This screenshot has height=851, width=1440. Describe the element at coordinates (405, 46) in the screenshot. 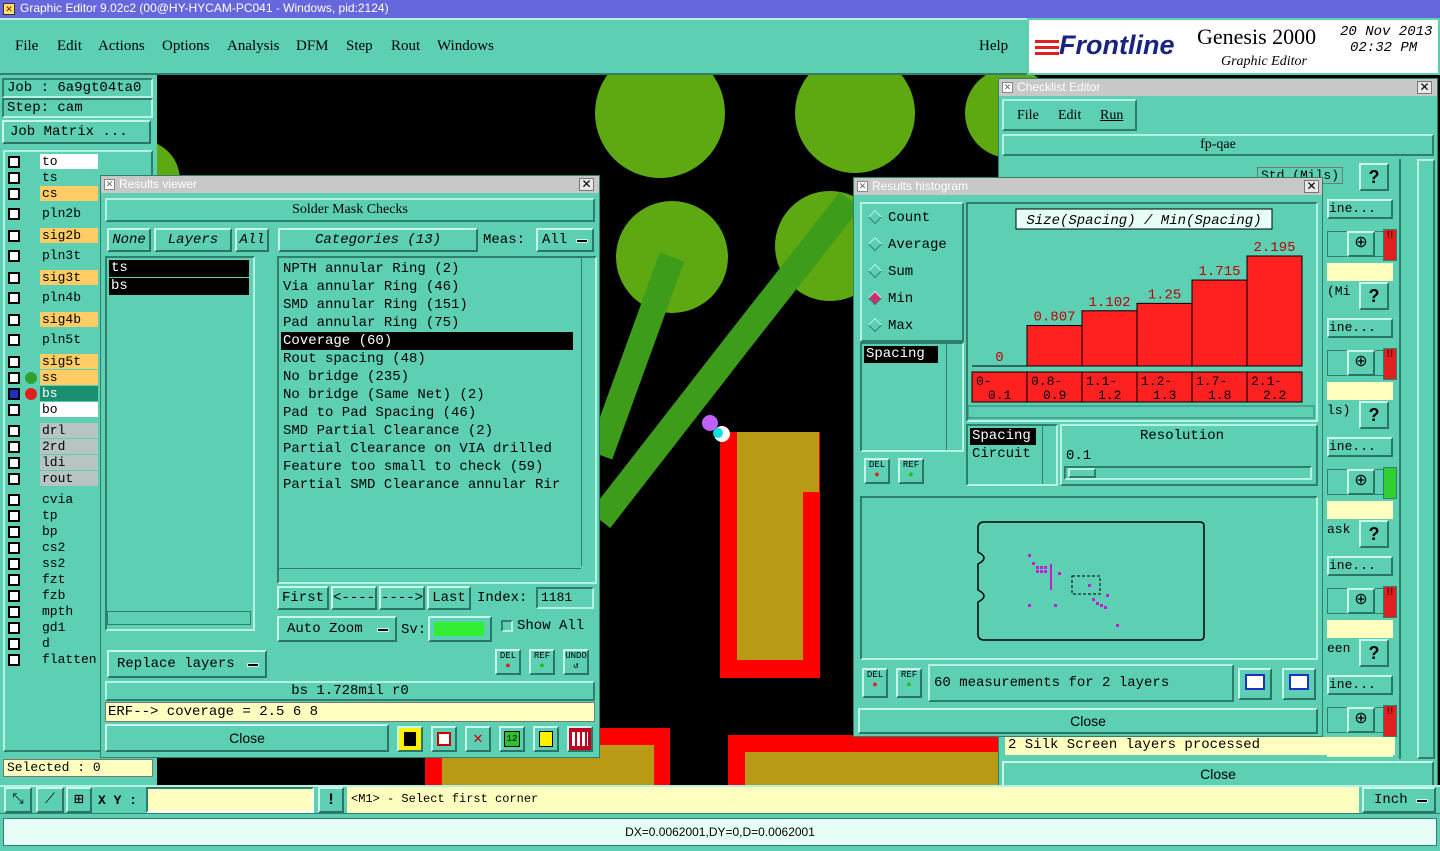

I see `menu-rout: Rout` at that location.